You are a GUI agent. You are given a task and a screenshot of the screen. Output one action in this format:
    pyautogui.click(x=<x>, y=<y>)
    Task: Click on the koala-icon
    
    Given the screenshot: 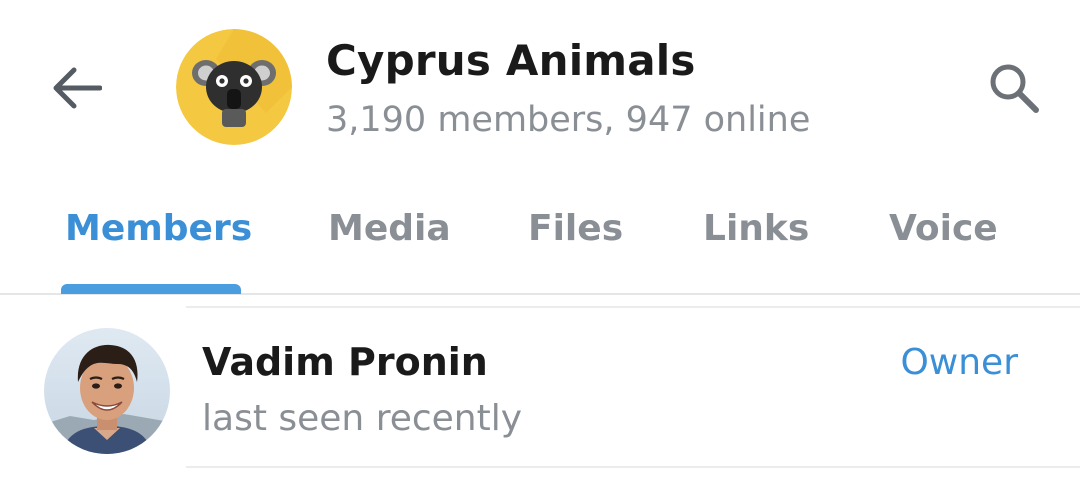 What is the action you would take?
    pyautogui.click(x=234, y=87)
    